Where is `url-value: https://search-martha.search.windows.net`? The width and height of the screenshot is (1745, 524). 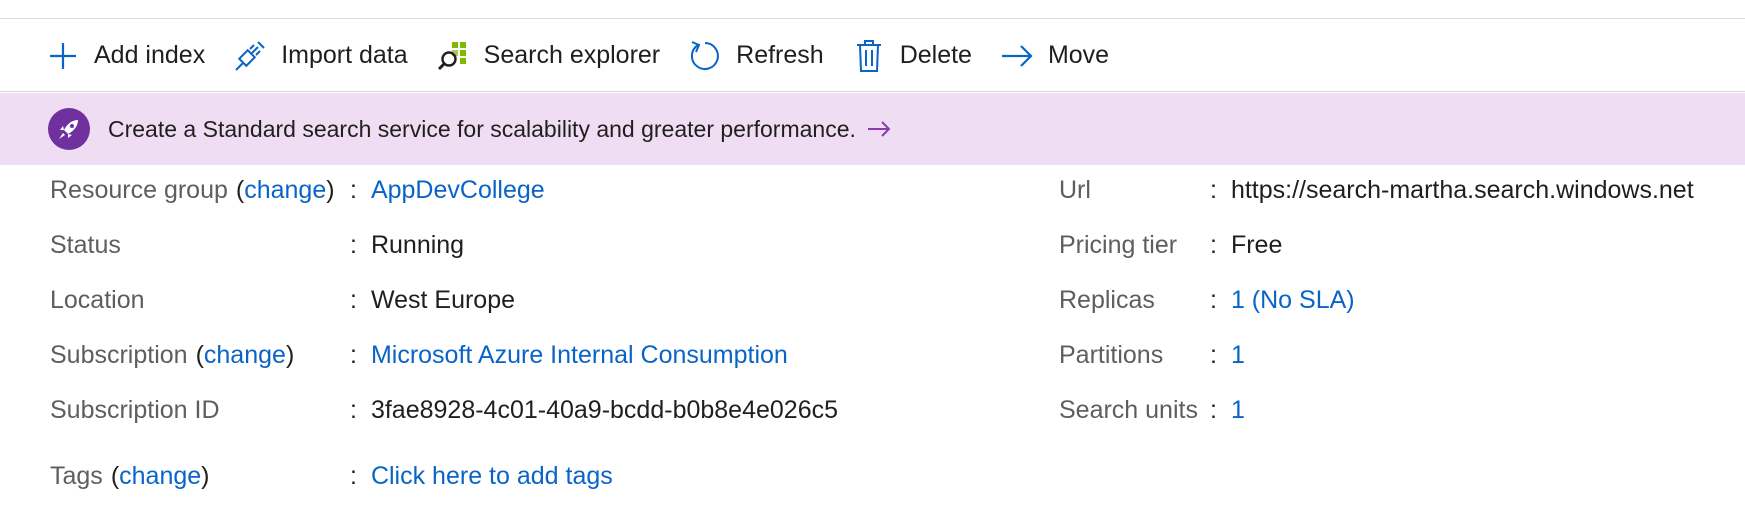 url-value: https://search-martha.search.windows.net is located at coordinates (1462, 189).